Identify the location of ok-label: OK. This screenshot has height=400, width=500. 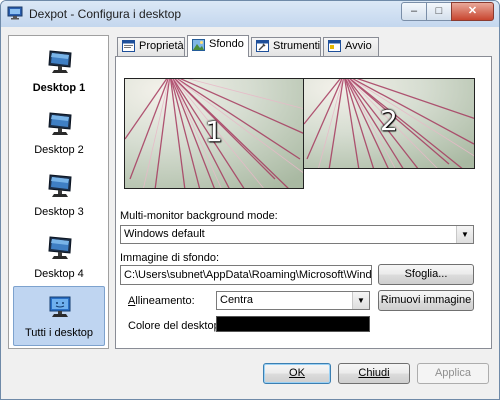
(297, 373).